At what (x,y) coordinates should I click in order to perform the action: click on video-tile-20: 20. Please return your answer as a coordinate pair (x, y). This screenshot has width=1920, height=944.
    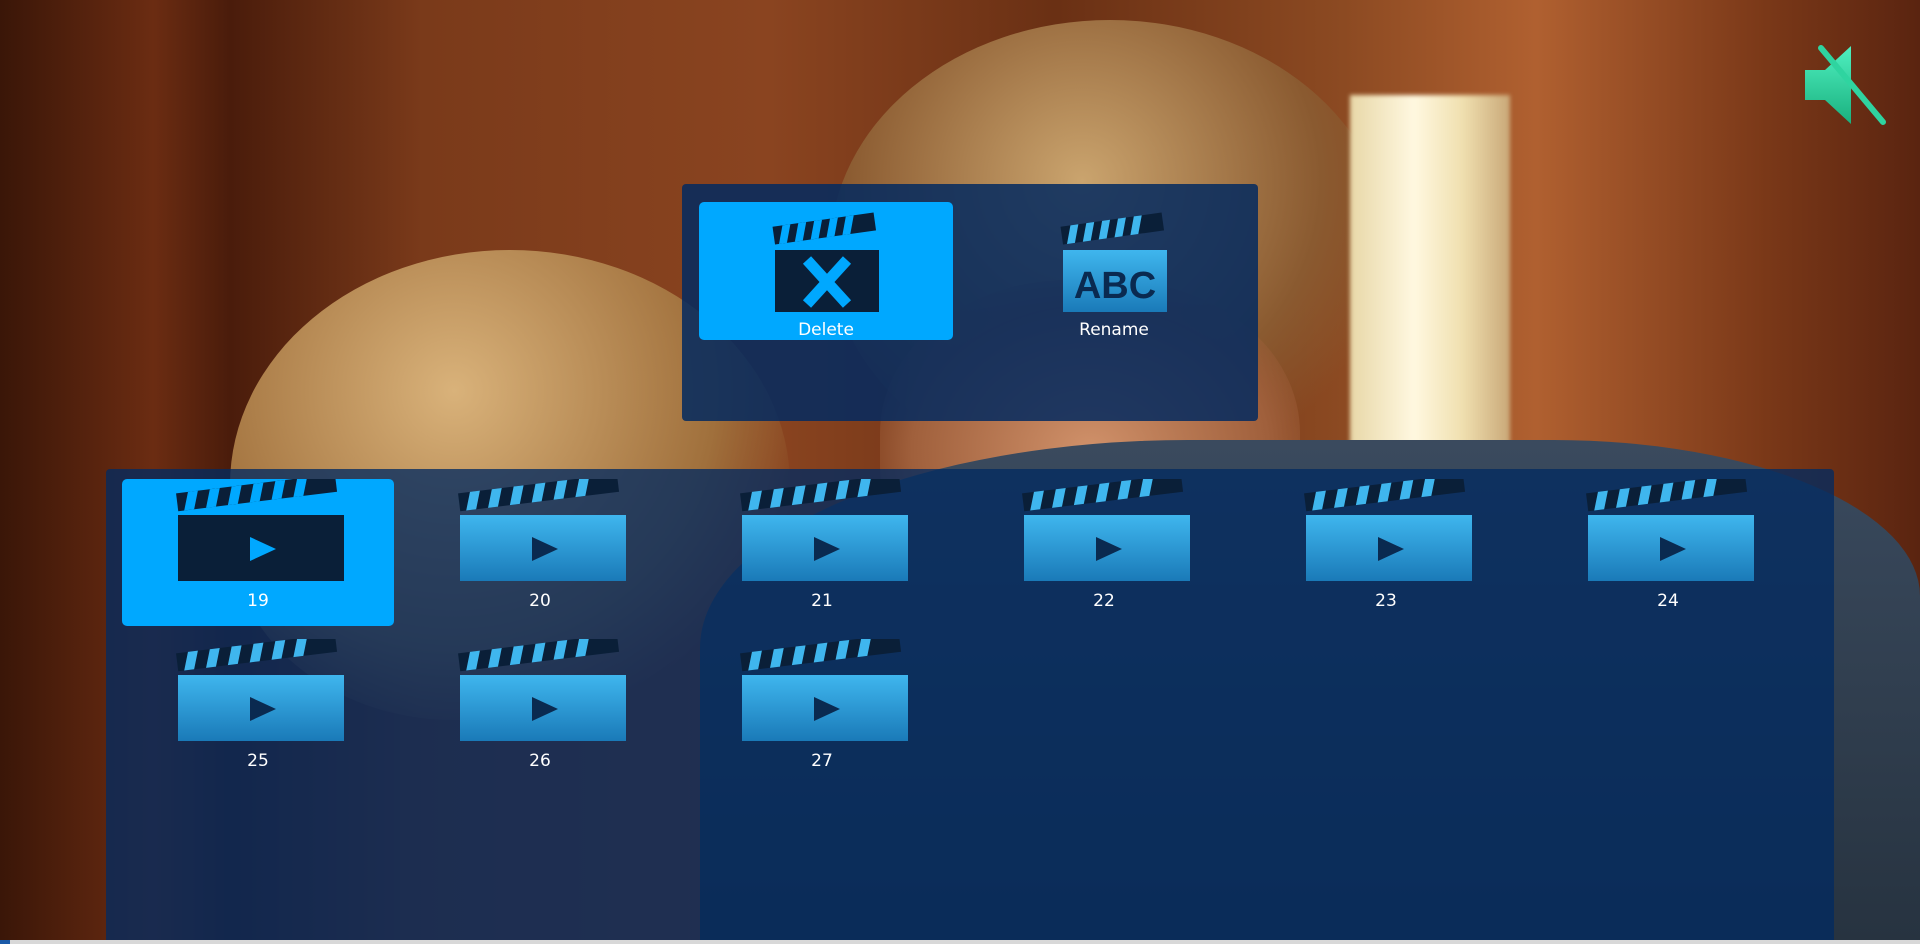
    Looking at the image, I should click on (540, 549).